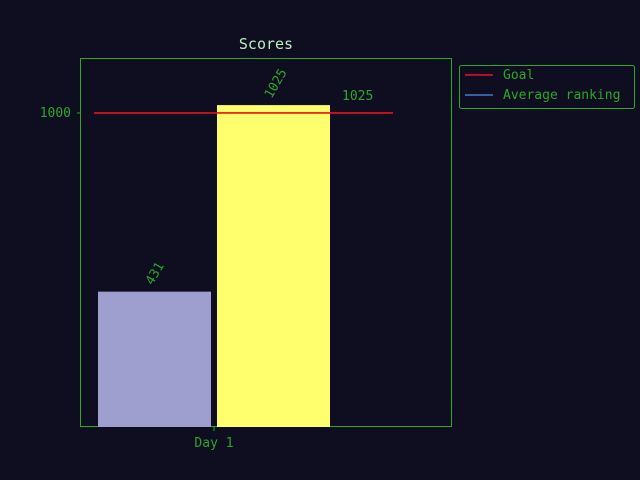  Describe the element at coordinates (276, 83) in the screenshot. I see `bar-2-value-label: 1025` at that location.